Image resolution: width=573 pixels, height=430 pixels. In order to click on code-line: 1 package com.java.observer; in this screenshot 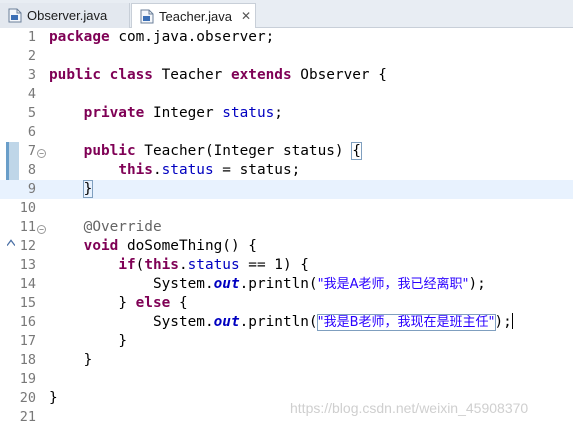, I will do `click(286, 37)`.